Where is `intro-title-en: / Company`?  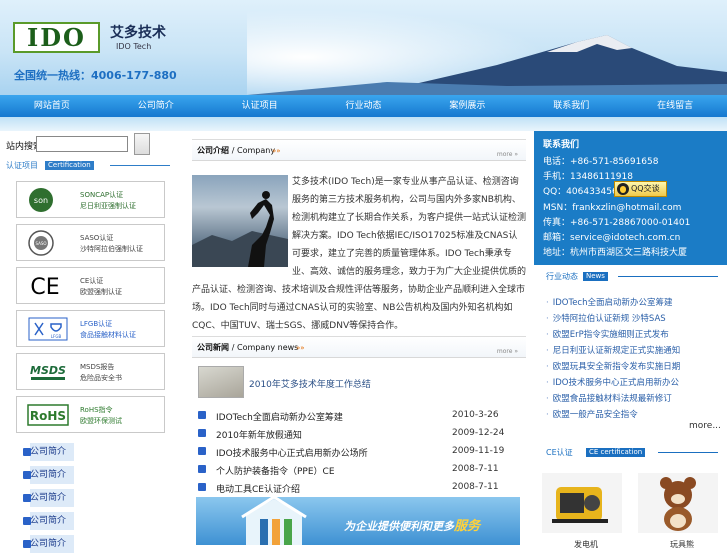
intro-title-en: / Company is located at coordinates (253, 150).